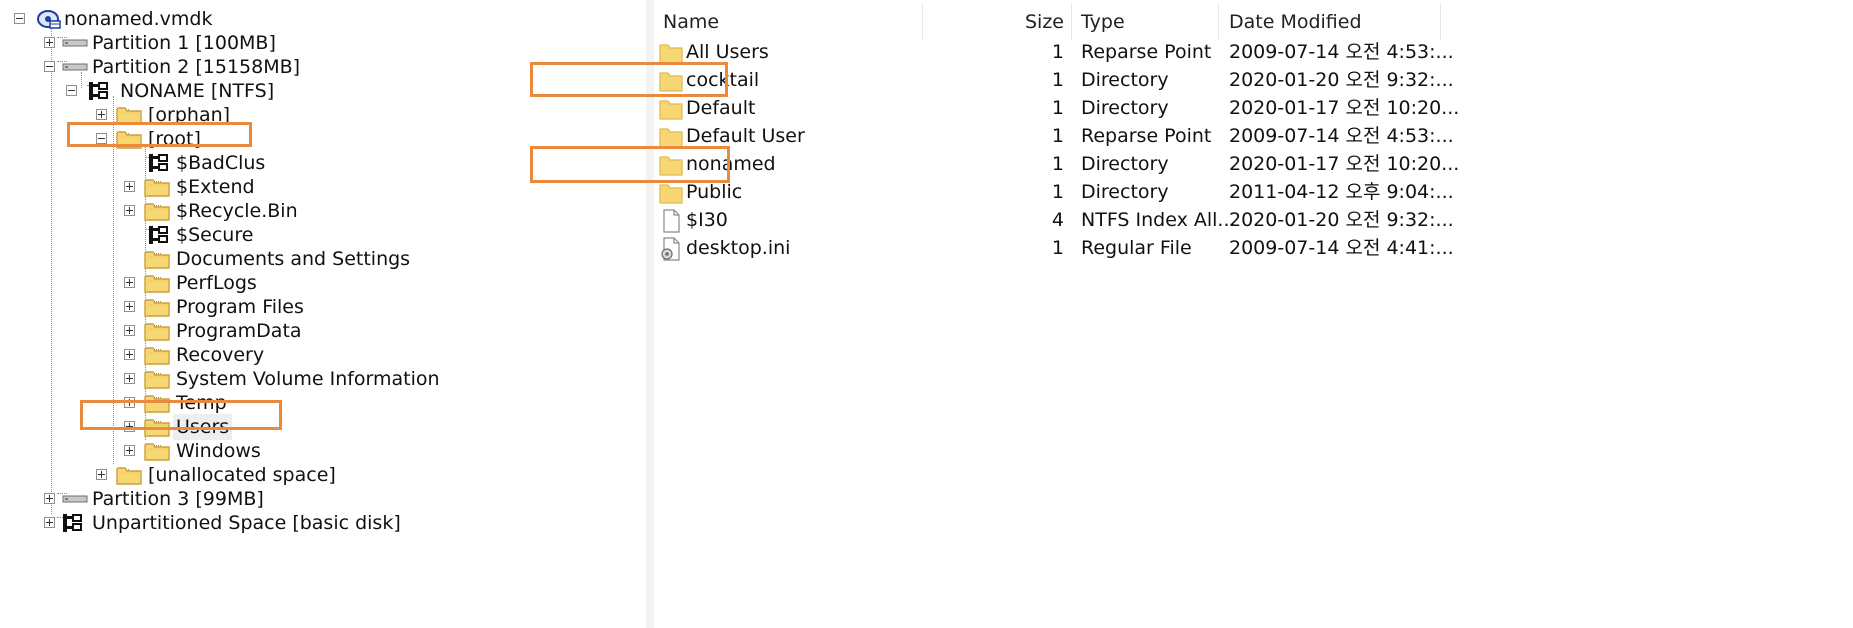 Image resolution: width=1853 pixels, height=628 pixels. I want to click on tree-item-label: Partition 2 [15158MB], so click(196, 67).